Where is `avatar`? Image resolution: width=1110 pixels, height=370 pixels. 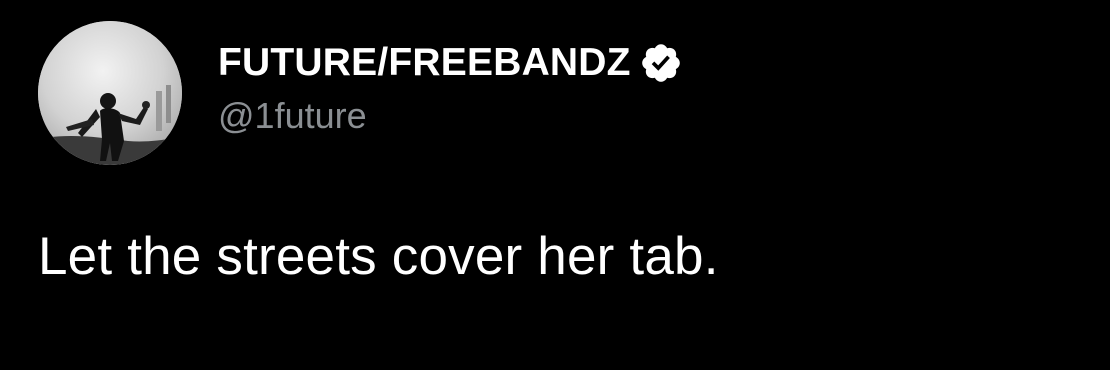
avatar is located at coordinates (110, 93).